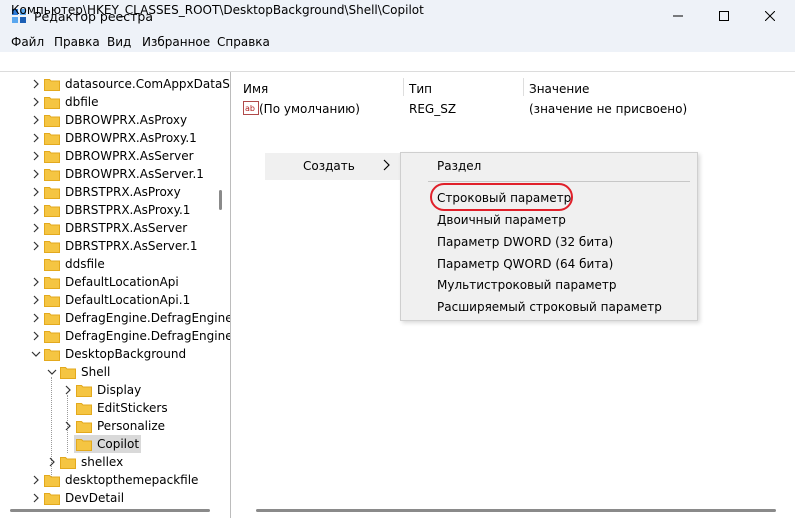 Image resolution: width=795 pixels, height=518 pixels. I want to click on tree-item-label: DBROWPRX.AsServer.1, so click(134, 174).